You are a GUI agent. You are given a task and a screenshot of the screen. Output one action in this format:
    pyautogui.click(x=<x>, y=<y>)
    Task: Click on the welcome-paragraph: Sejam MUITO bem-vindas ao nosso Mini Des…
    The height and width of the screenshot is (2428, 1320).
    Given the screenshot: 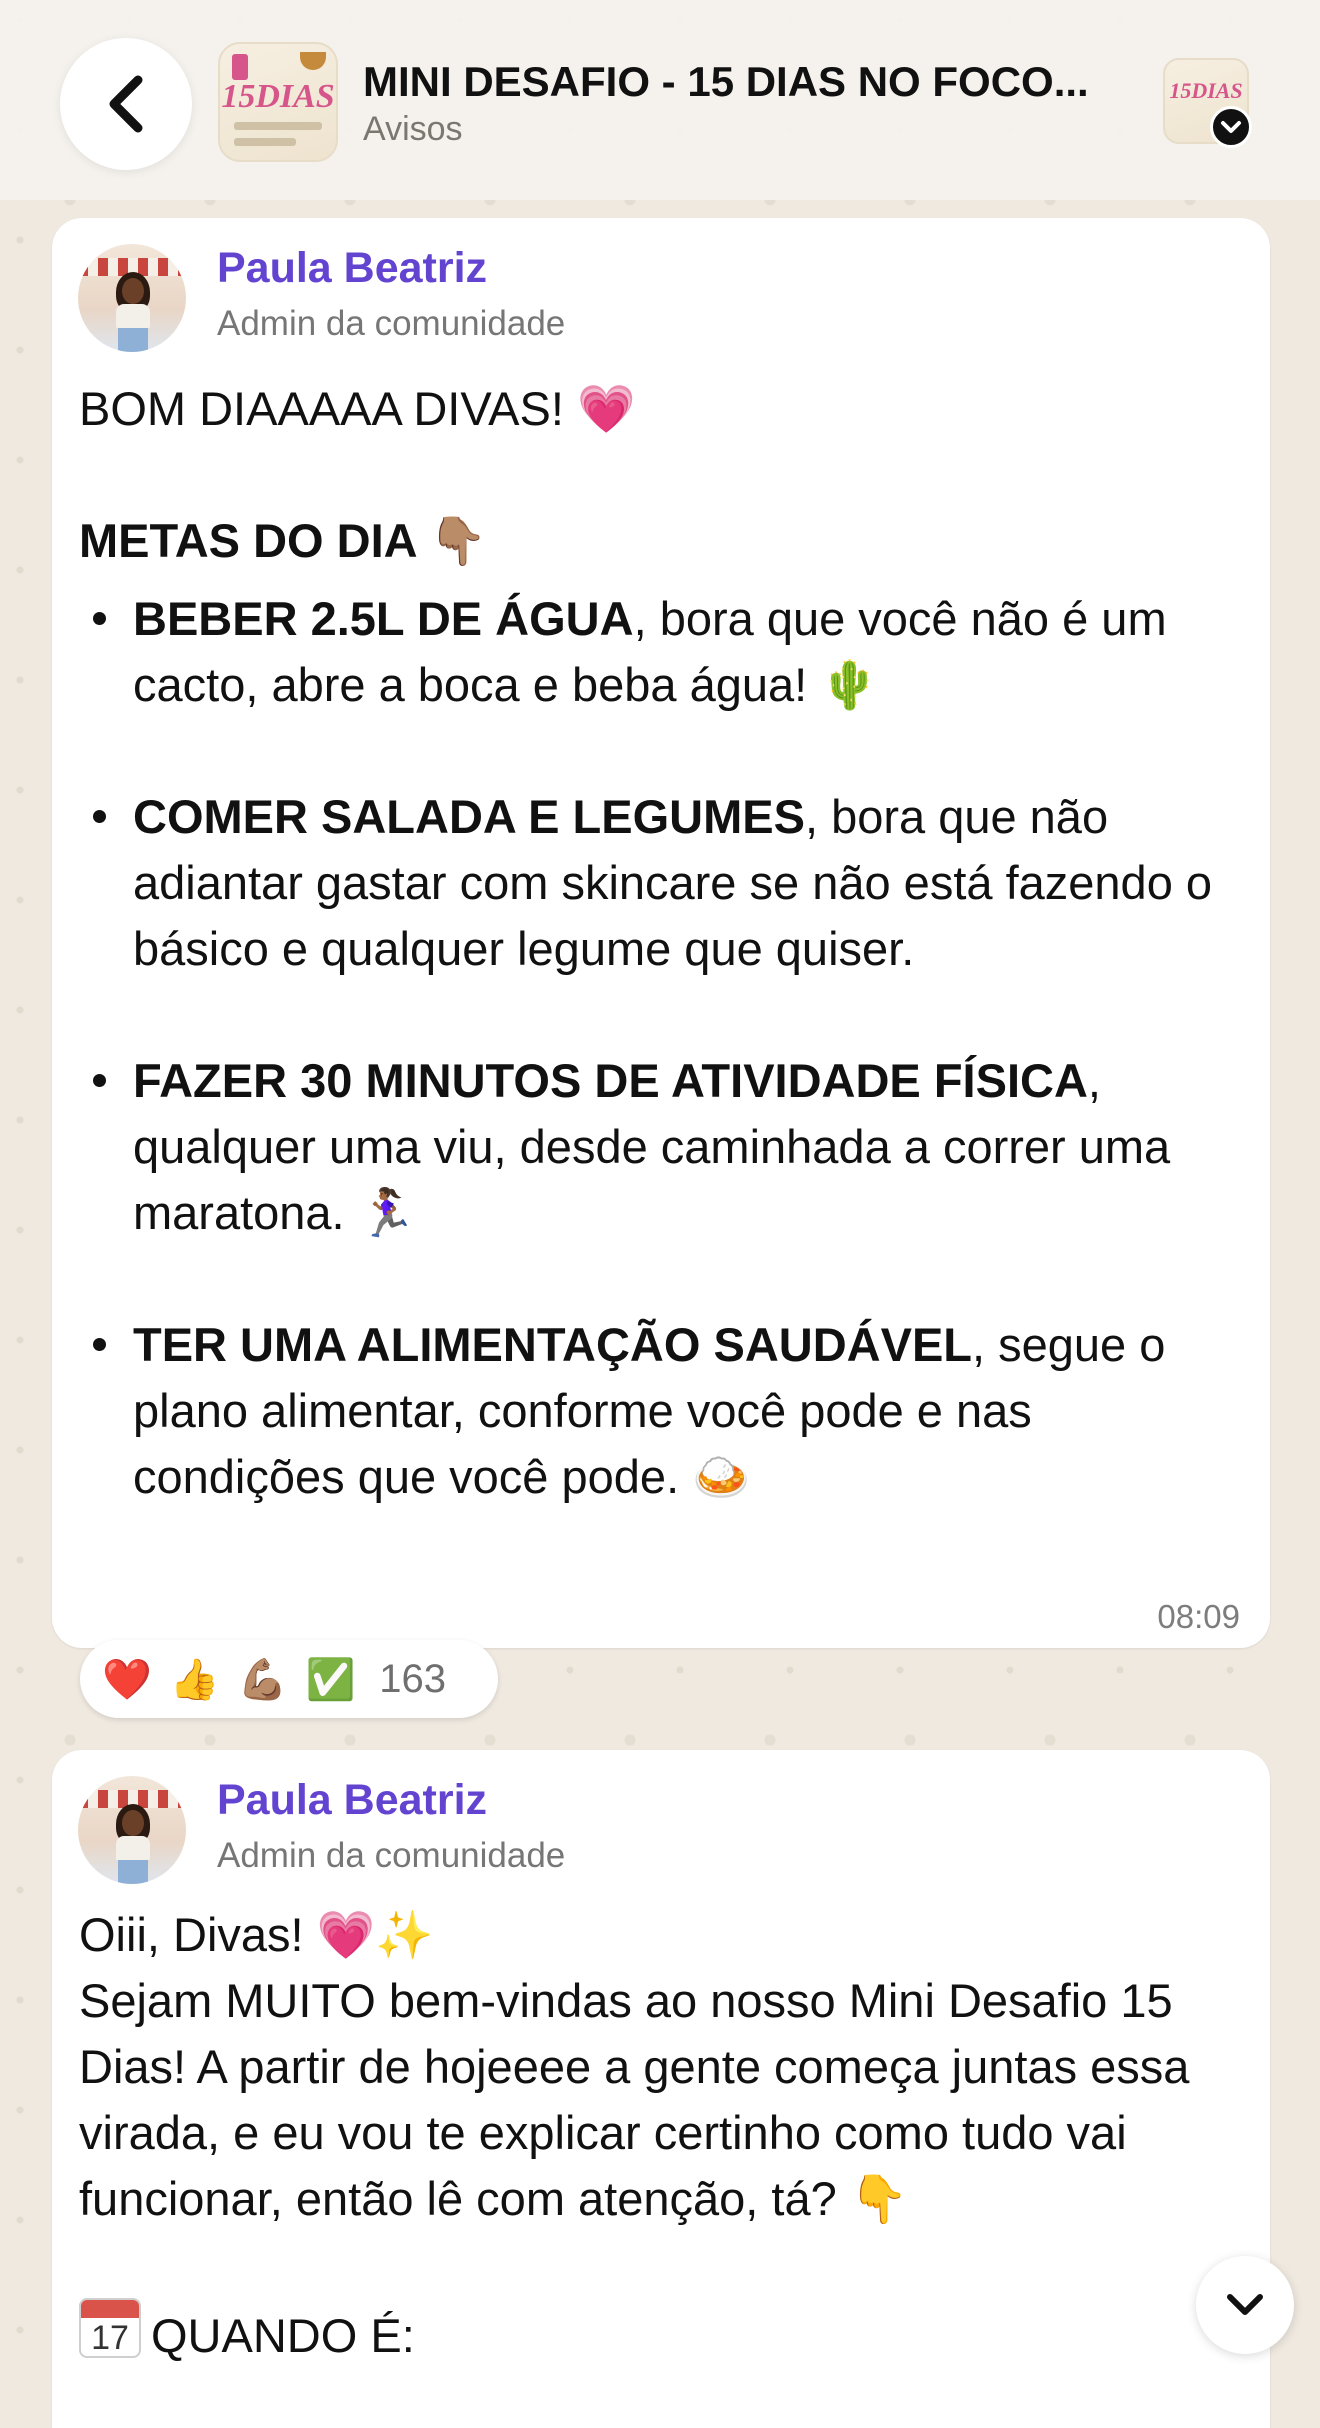 What is the action you would take?
    pyautogui.click(x=634, y=2099)
    